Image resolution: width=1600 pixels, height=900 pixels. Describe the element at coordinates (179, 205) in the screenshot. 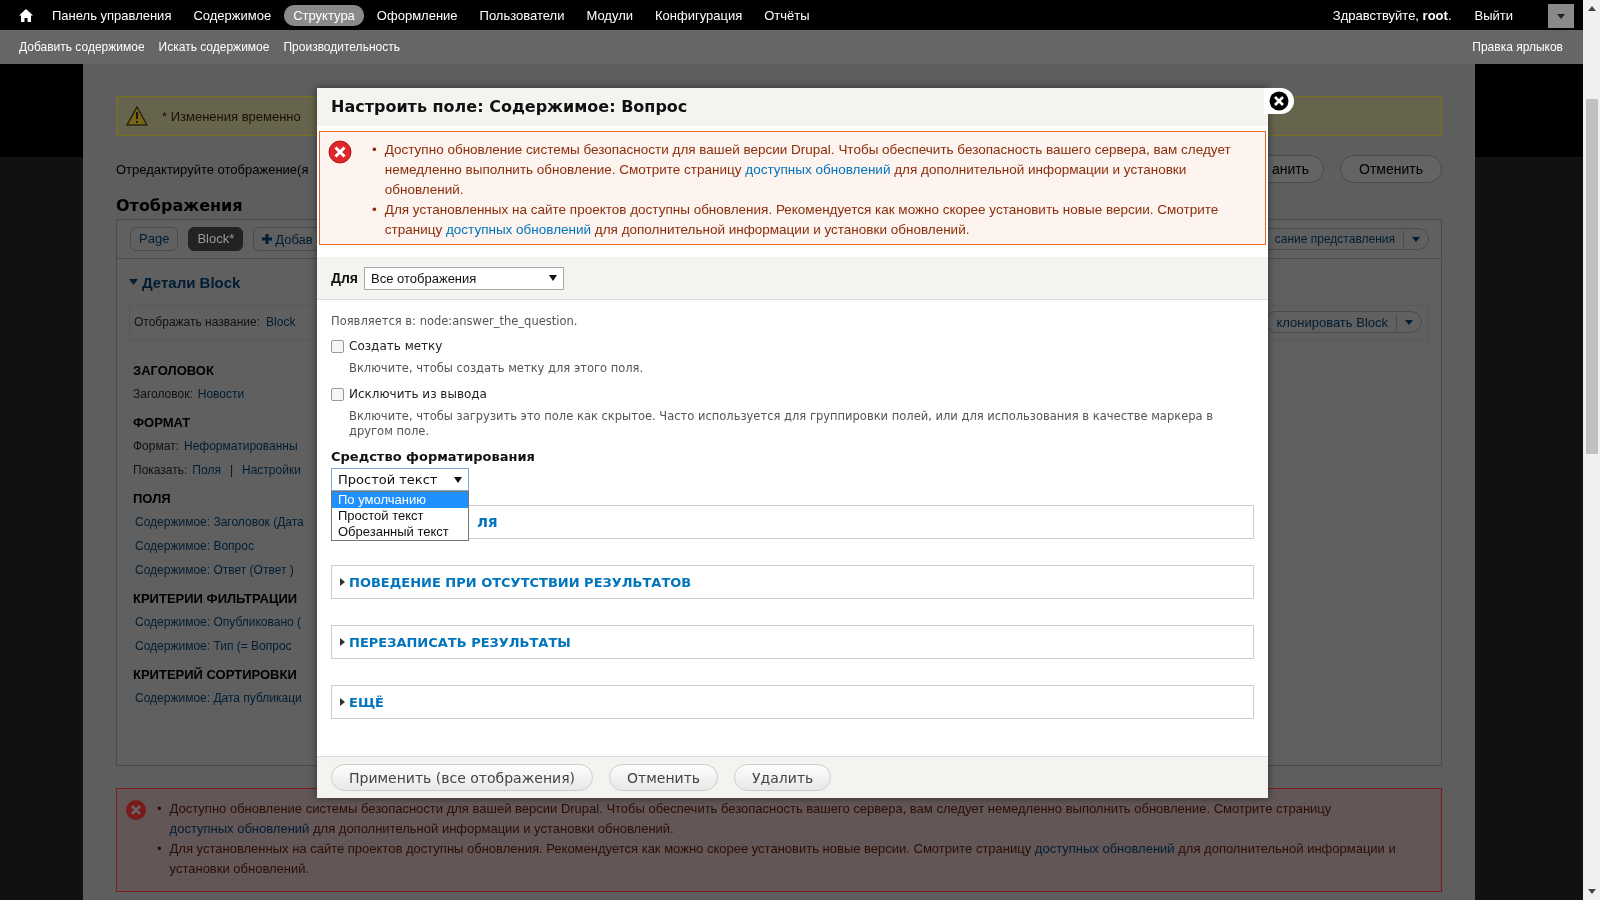

I see `displays-heading: Отображения` at that location.